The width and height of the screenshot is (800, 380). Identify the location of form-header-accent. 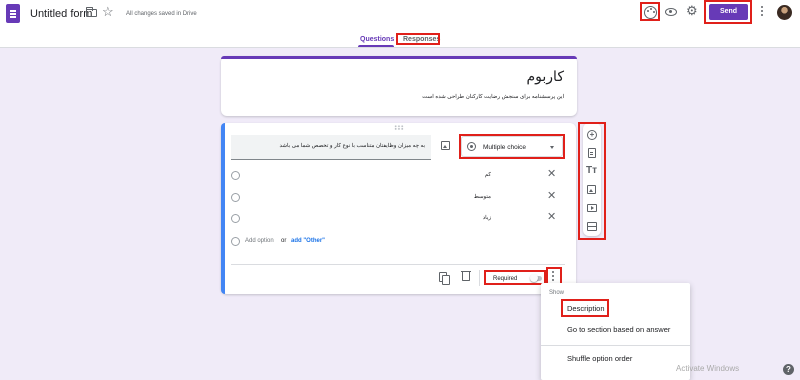
(399, 57).